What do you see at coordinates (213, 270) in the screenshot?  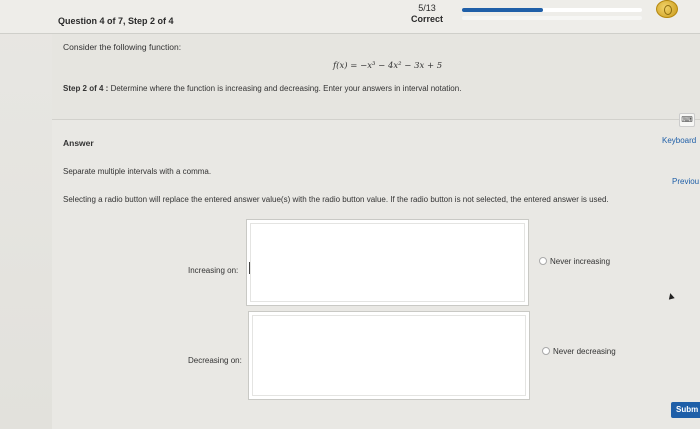 I see `increasing-label: Increasing on:` at bounding box center [213, 270].